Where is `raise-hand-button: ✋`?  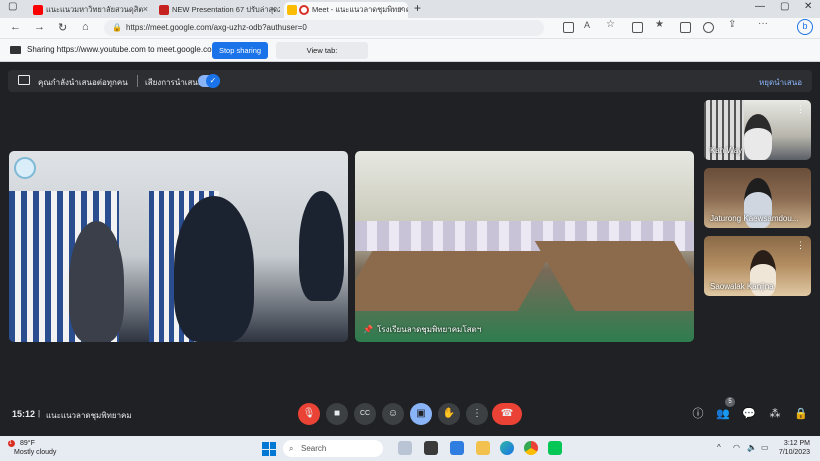
raise-hand-button: ✋ is located at coordinates (449, 414).